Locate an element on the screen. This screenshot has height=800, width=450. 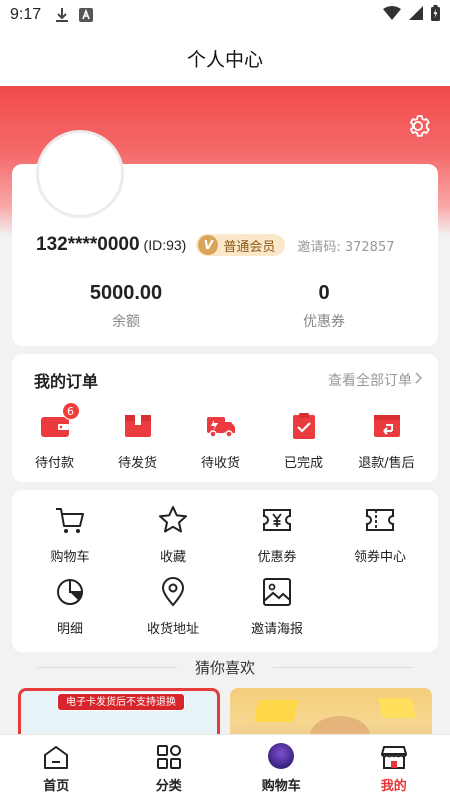
wallet-icon: 6 is located at coordinates (60, 421).